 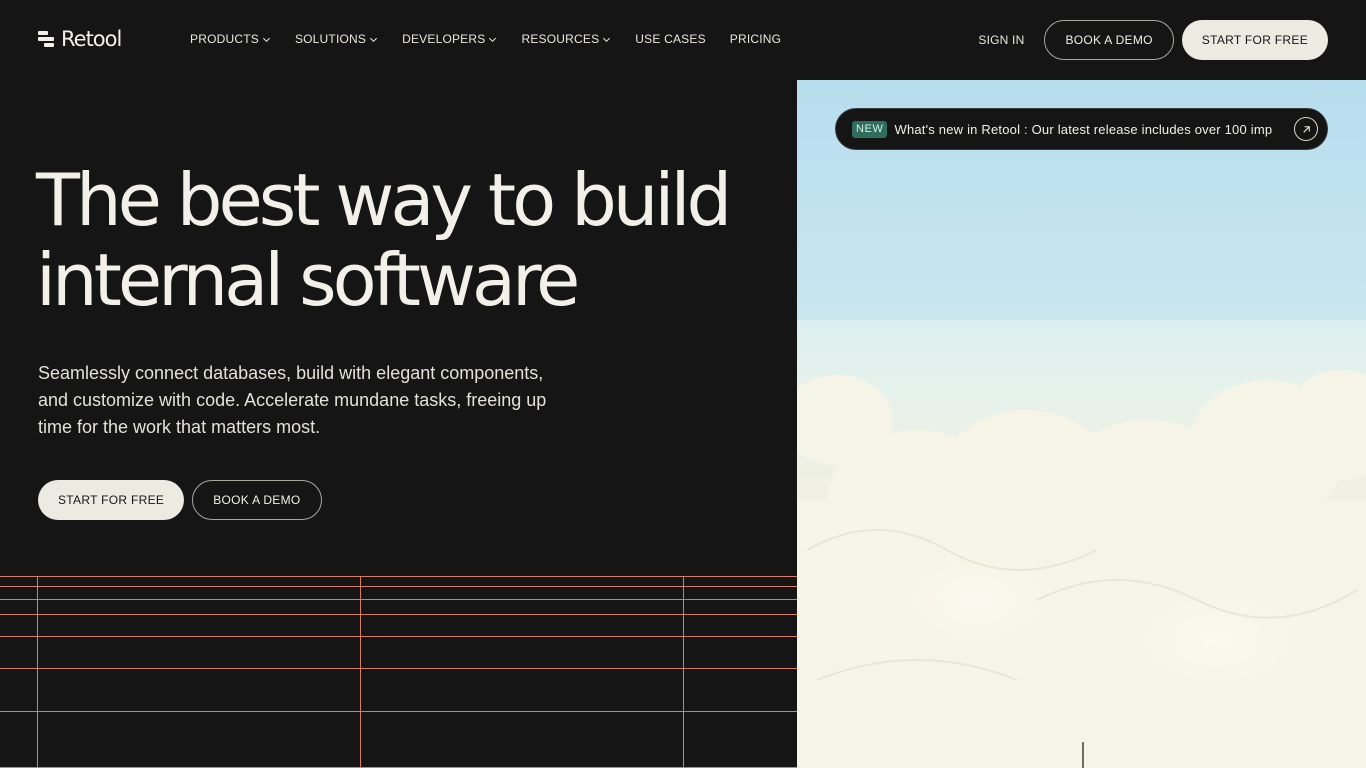 I want to click on start-for-free-button: START FOR FREE, so click(x=1254, y=40).